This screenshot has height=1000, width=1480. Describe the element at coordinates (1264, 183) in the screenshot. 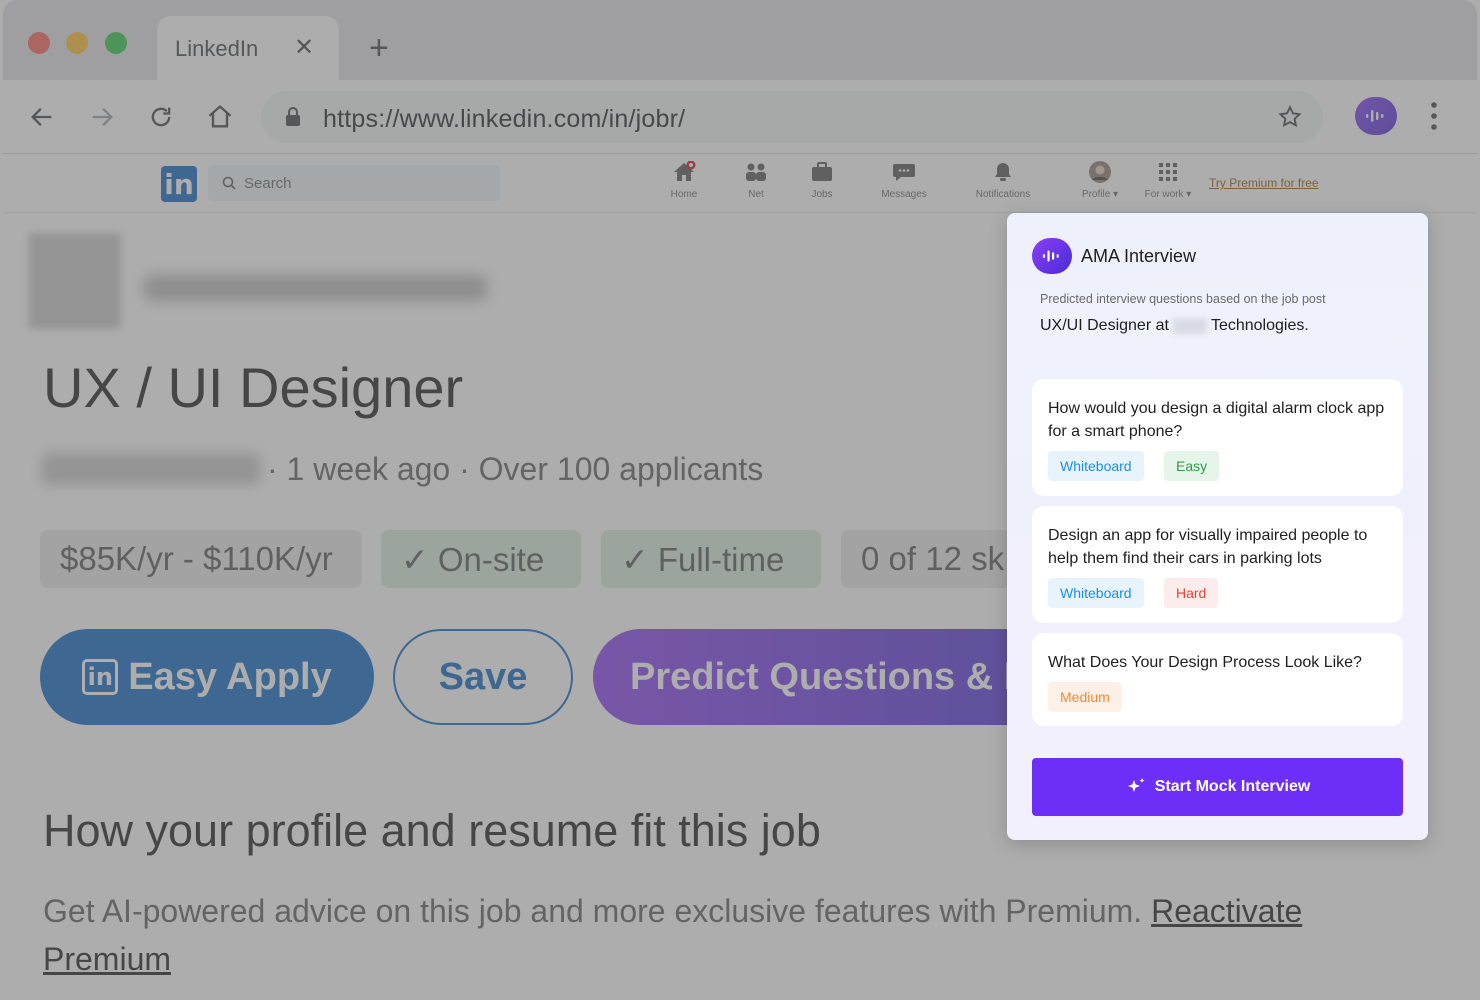

I see `try-premium-link: Try Premium for free` at that location.